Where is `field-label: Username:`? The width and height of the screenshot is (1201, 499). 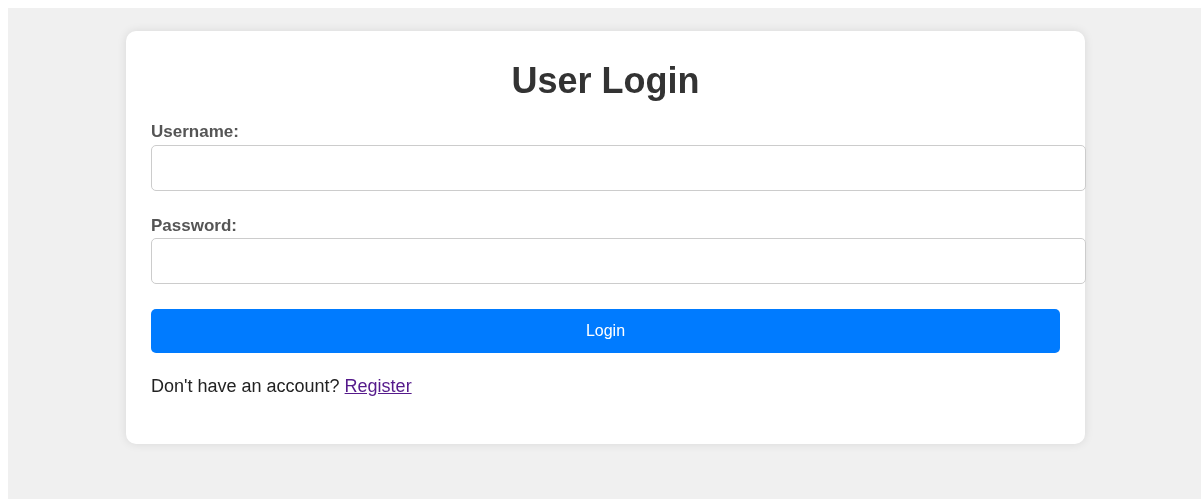
field-label: Username: is located at coordinates (195, 132).